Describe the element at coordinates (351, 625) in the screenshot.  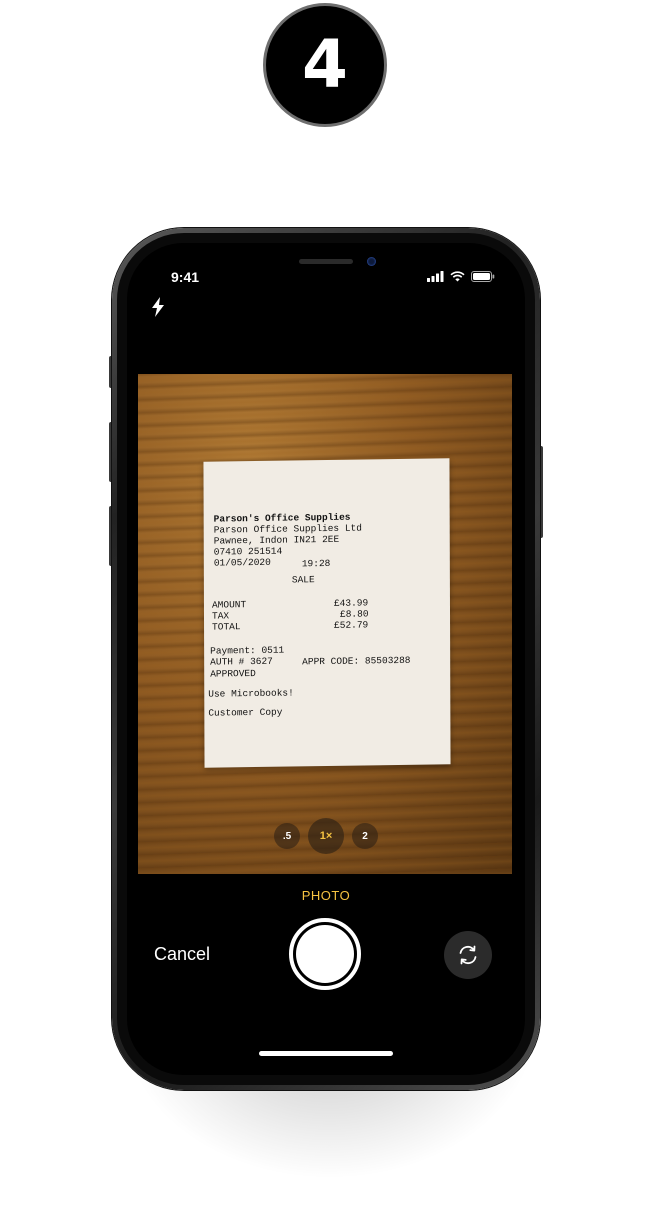
I see `receipt-total-value: £52.79` at that location.